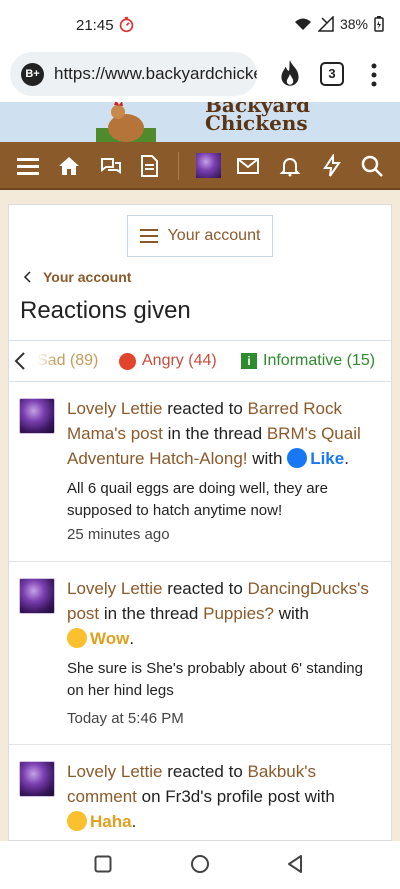 This screenshot has height=889, width=400. Describe the element at coordinates (103, 864) in the screenshot. I see `recents-icon` at that location.